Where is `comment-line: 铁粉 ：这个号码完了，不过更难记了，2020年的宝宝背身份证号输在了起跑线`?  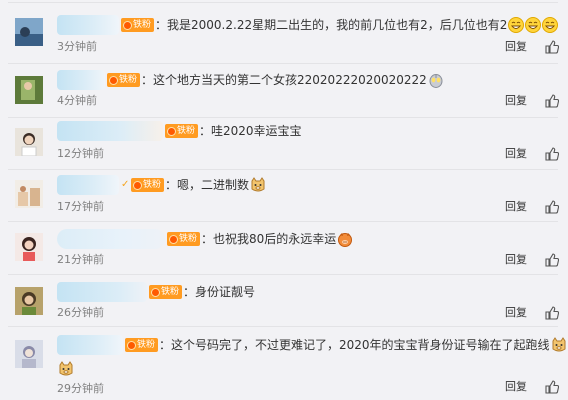
comment-line: 铁粉 ：这个号码完了，不过更难记了，2020年的宝宝背身份证号输在了起跑线 is located at coordinates (312, 345).